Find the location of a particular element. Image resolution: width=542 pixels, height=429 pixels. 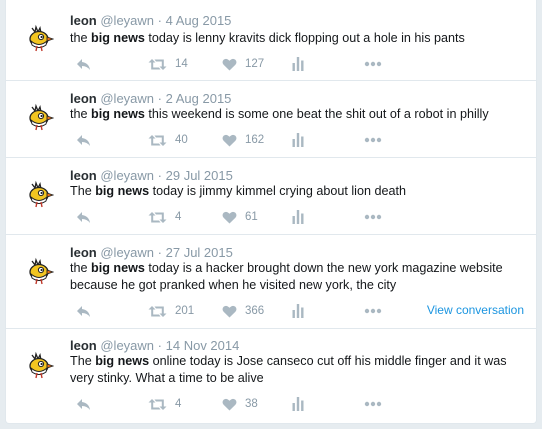

like-button: 61 is located at coordinates (240, 217).